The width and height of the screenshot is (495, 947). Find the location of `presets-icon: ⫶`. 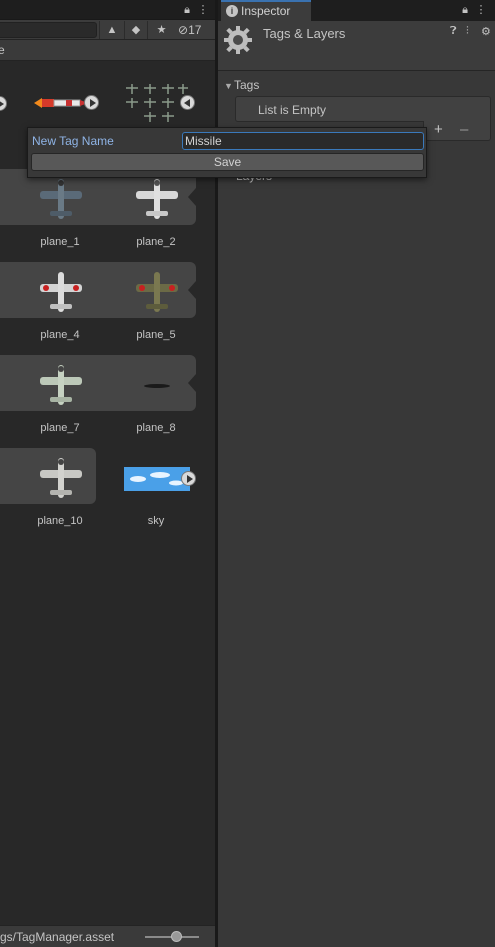

presets-icon: ⫶ is located at coordinates (467, 31).